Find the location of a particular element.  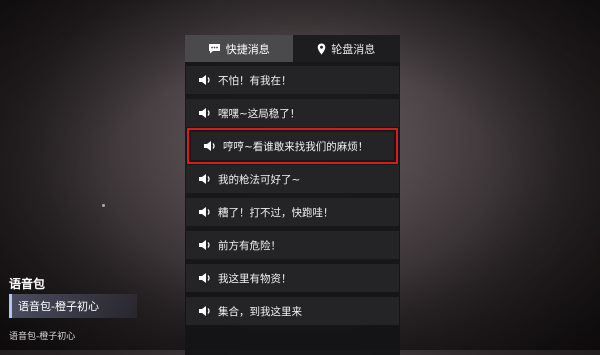

tab-wheel-messages-label: 轮盘消息 is located at coordinates (353, 49).